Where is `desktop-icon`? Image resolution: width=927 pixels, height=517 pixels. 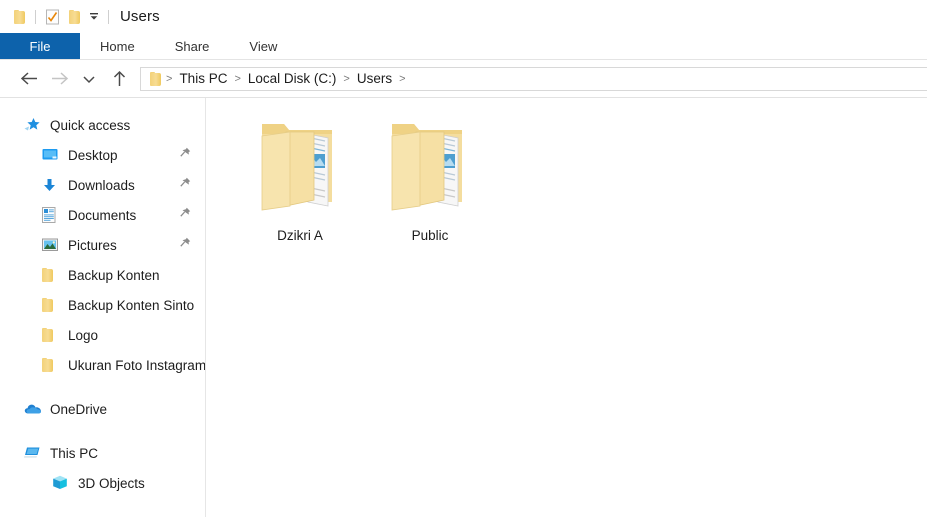
desktop-icon is located at coordinates (52, 155).